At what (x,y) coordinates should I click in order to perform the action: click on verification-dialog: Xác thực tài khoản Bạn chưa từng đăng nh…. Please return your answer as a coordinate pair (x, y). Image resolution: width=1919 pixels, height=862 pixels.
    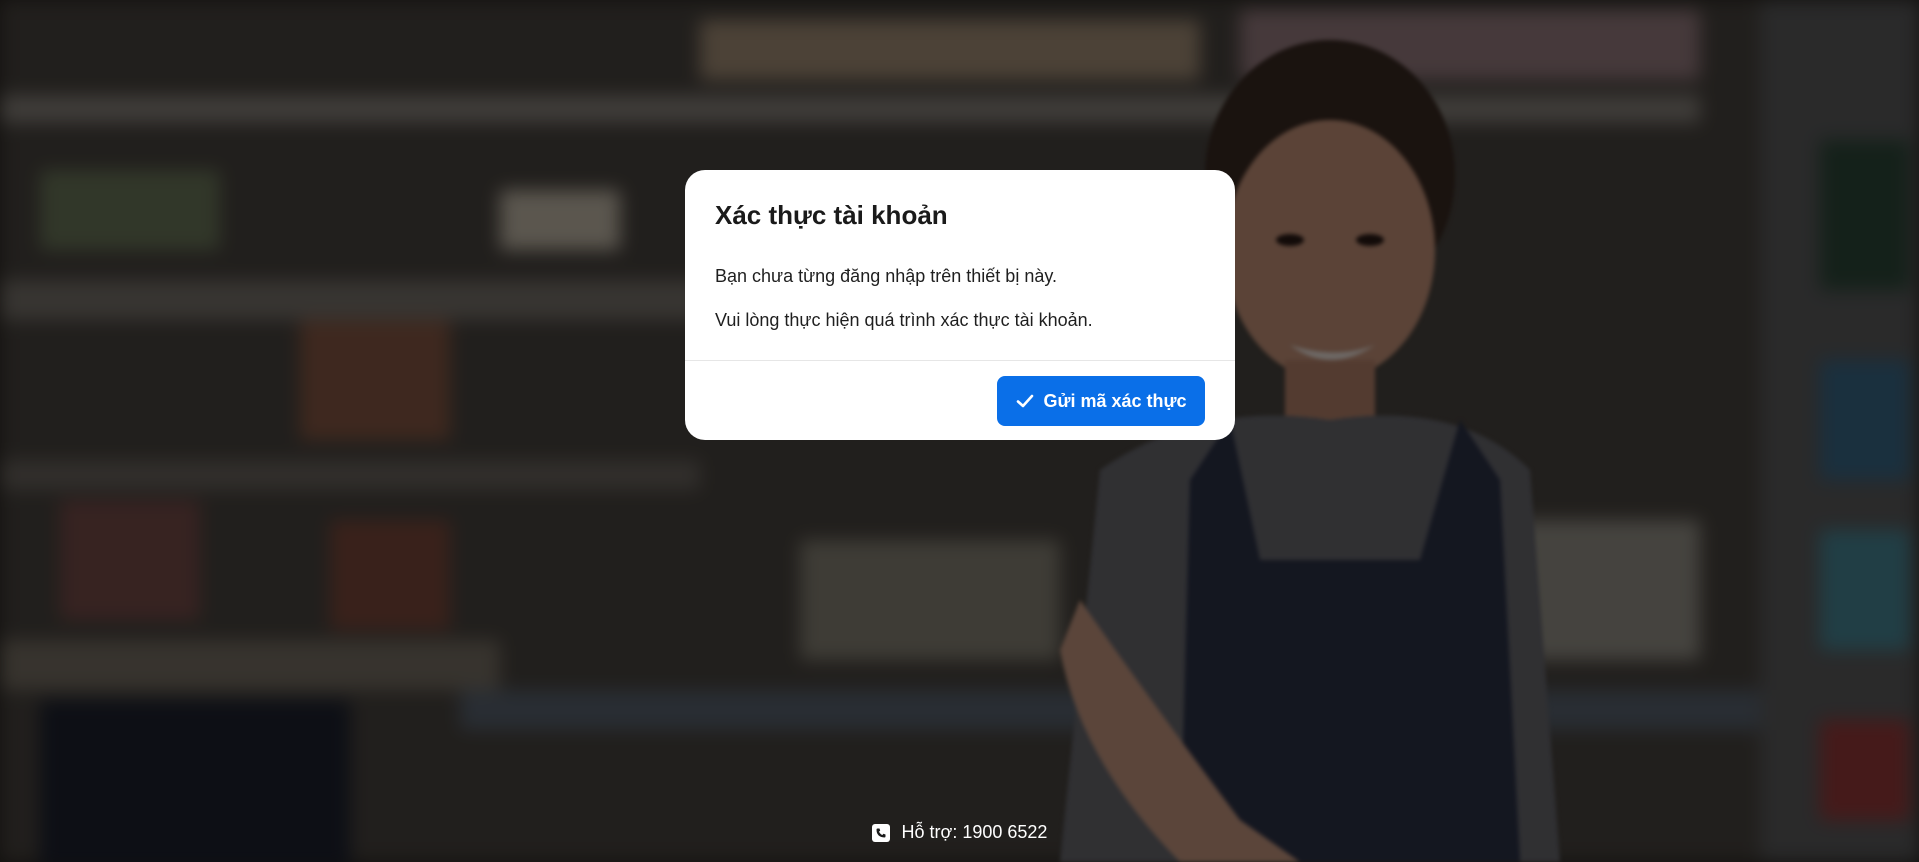
    Looking at the image, I should click on (960, 305).